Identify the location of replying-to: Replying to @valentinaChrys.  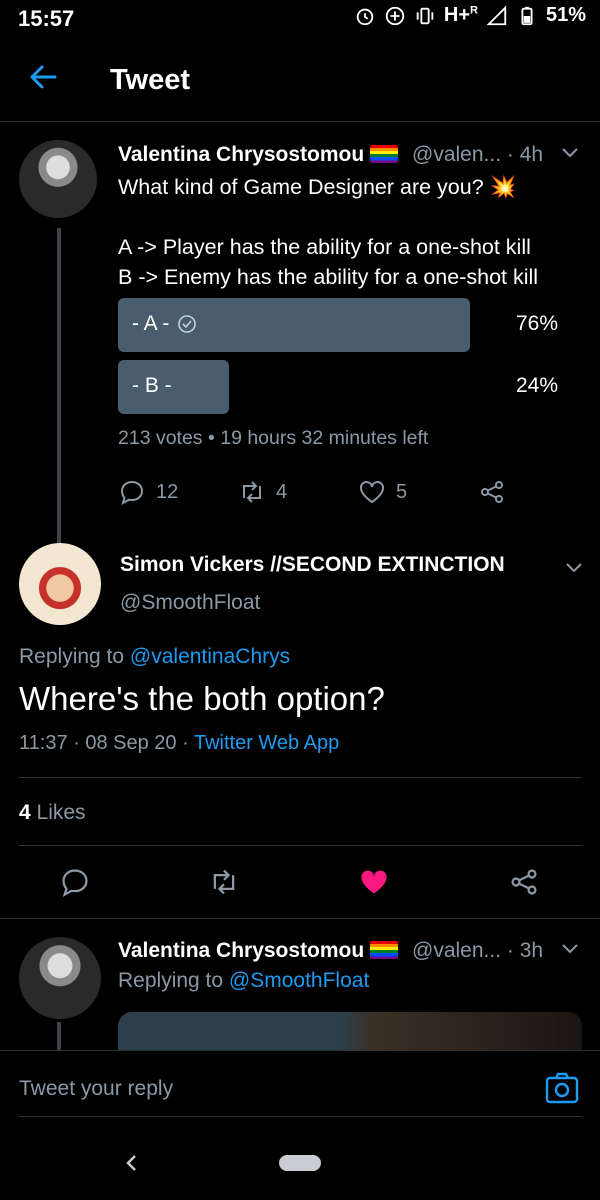
(155, 656).